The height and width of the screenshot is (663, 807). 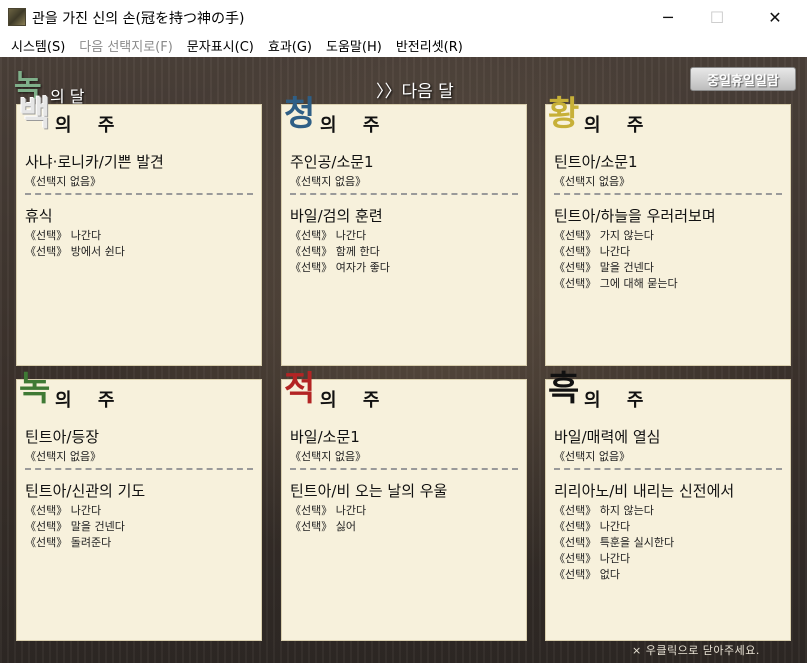 What do you see at coordinates (332, 161) in the screenshot?
I see `event-title: 주인공/소문1` at bounding box center [332, 161].